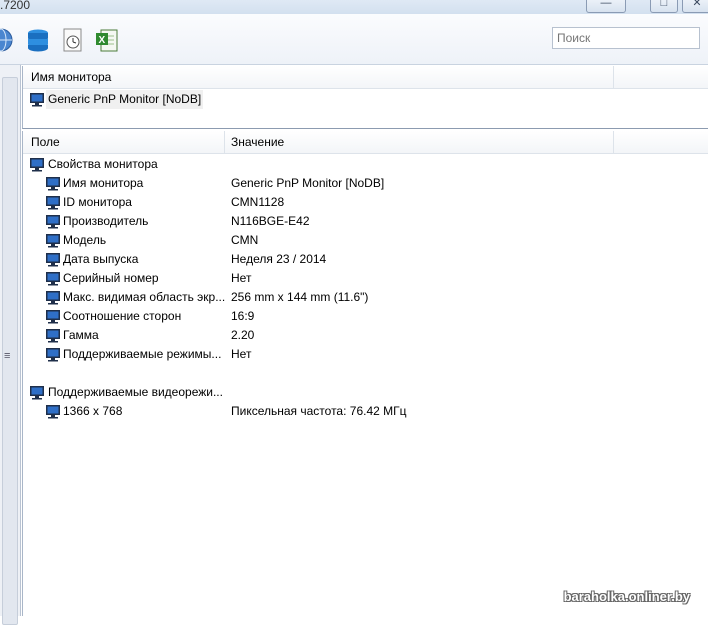  What do you see at coordinates (279, 259) in the screenshot?
I see `property-value: Неделя 23 / 2014` at bounding box center [279, 259].